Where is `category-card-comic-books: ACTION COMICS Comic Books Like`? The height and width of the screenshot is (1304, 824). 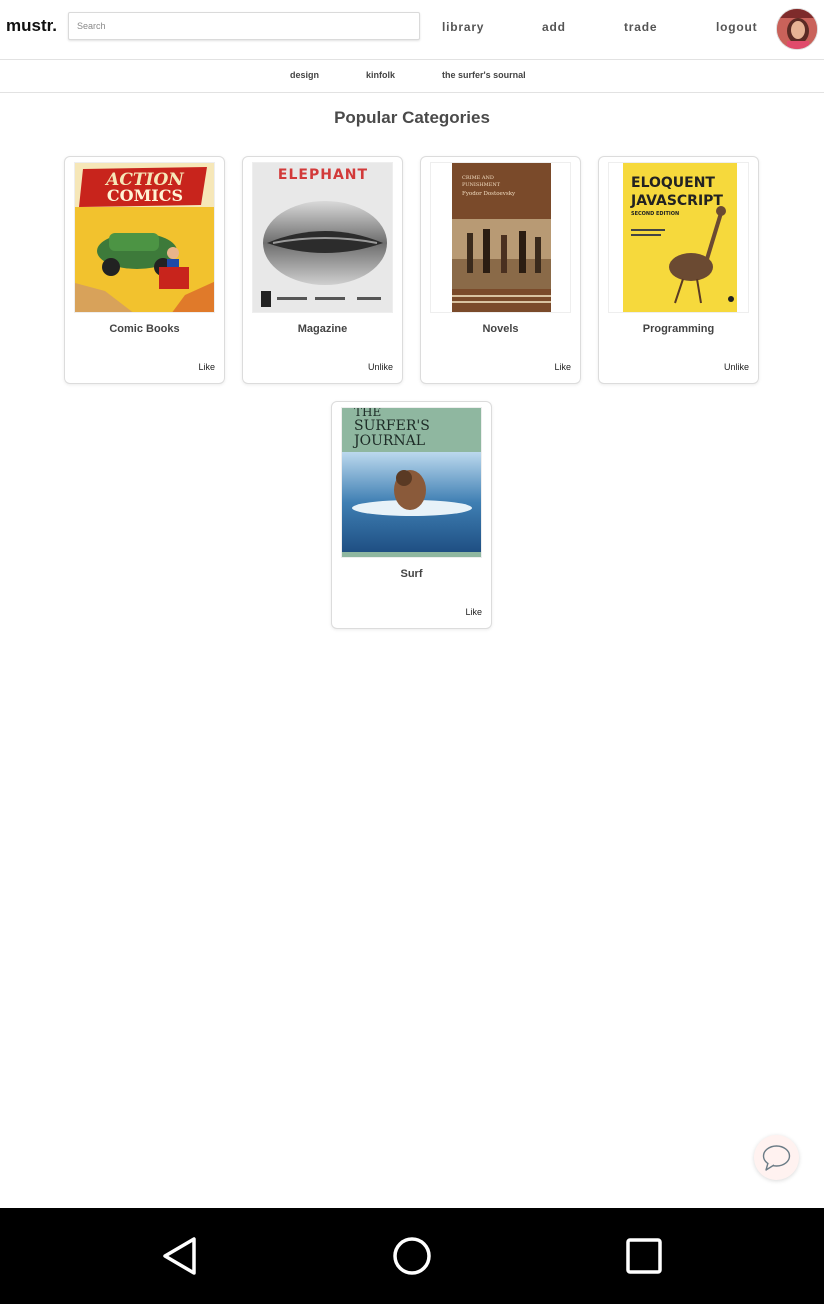
category-card-comic-books: ACTION COMICS Comic Books Like is located at coordinates (144, 270).